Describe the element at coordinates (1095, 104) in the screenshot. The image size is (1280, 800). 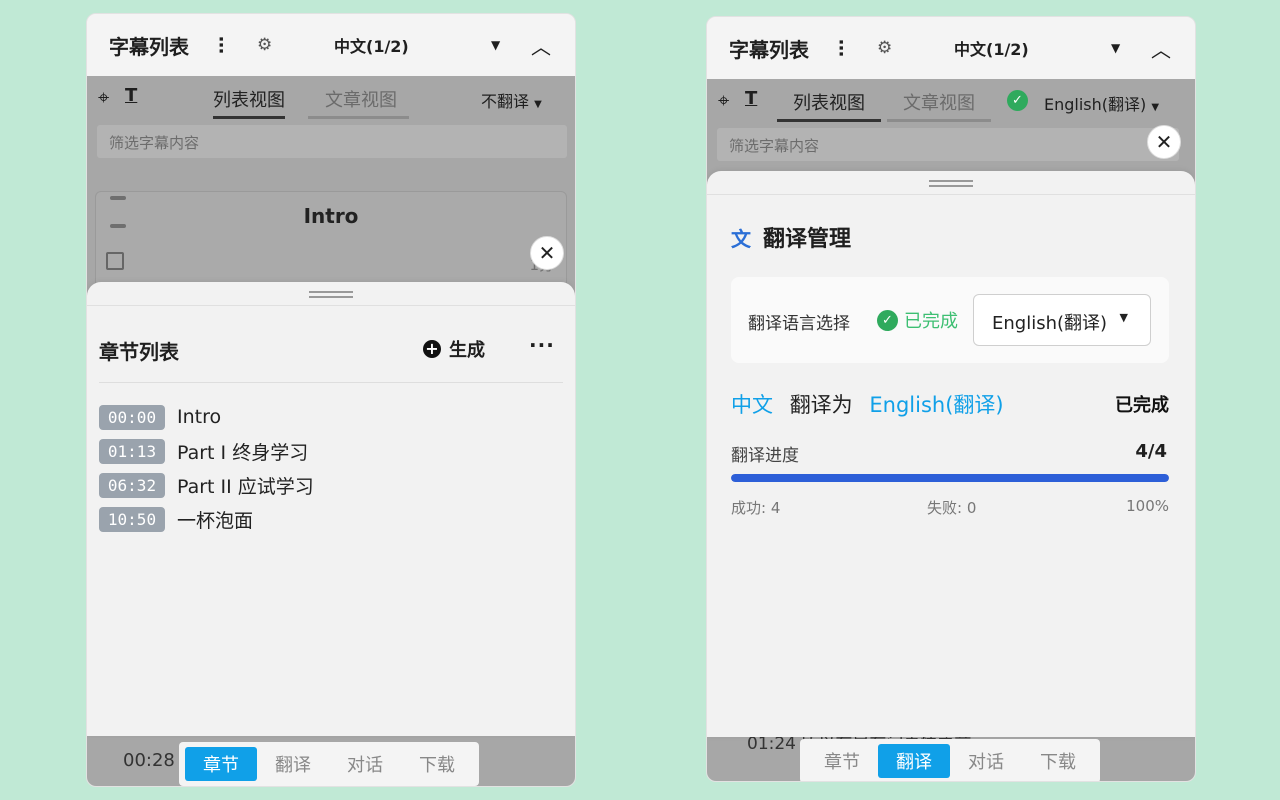
I see `translation-select-label: English(翻译)` at that location.